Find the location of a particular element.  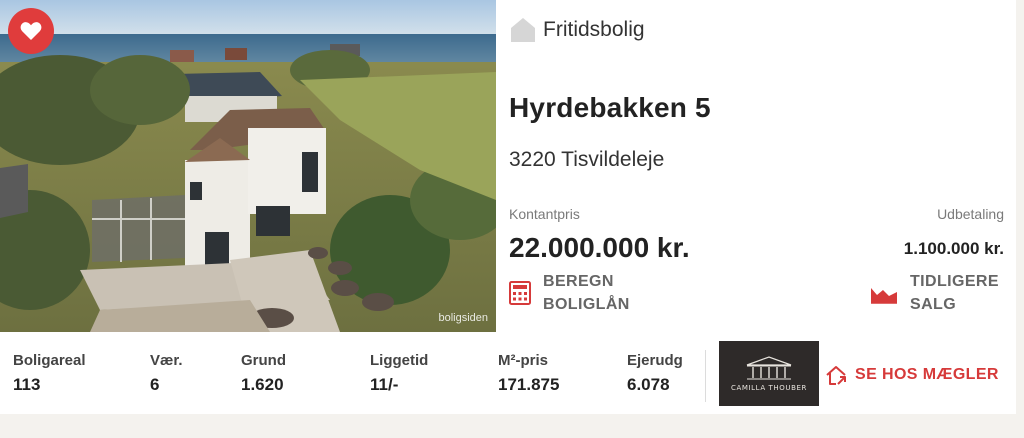

stat-value: 113 is located at coordinates (27, 384).